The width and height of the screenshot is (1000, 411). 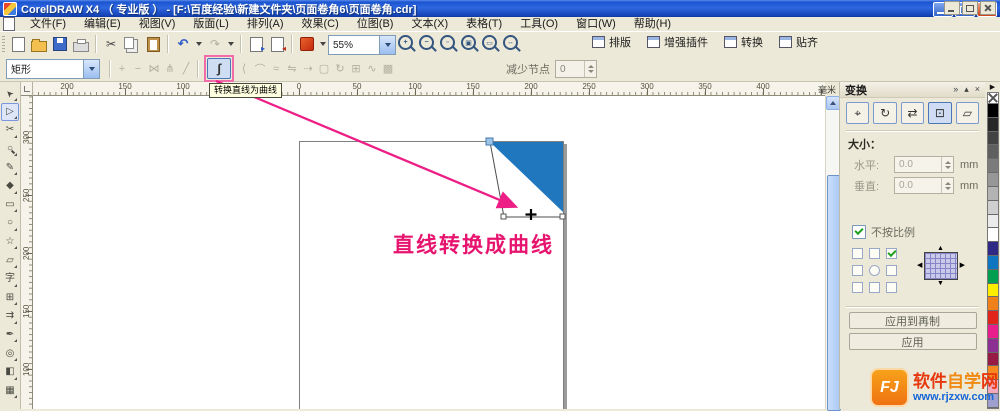 What do you see at coordinates (111, 44) in the screenshot?
I see `cut-icon: ✂` at bounding box center [111, 44].